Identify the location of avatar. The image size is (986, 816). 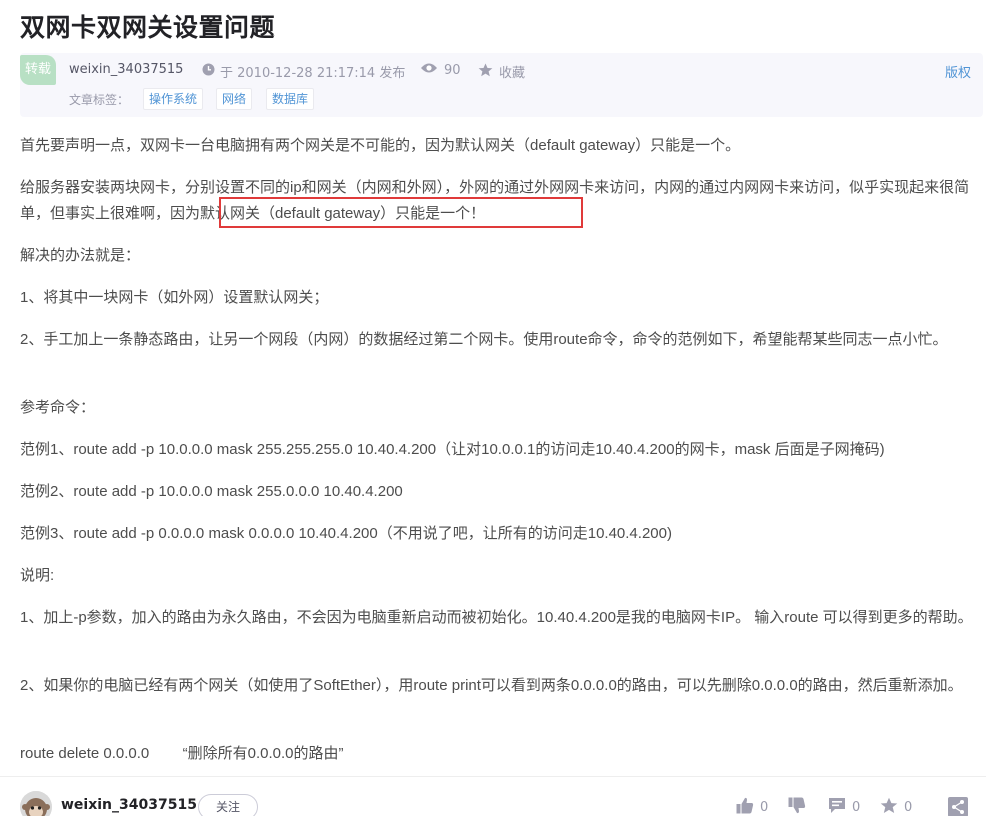
(36, 803).